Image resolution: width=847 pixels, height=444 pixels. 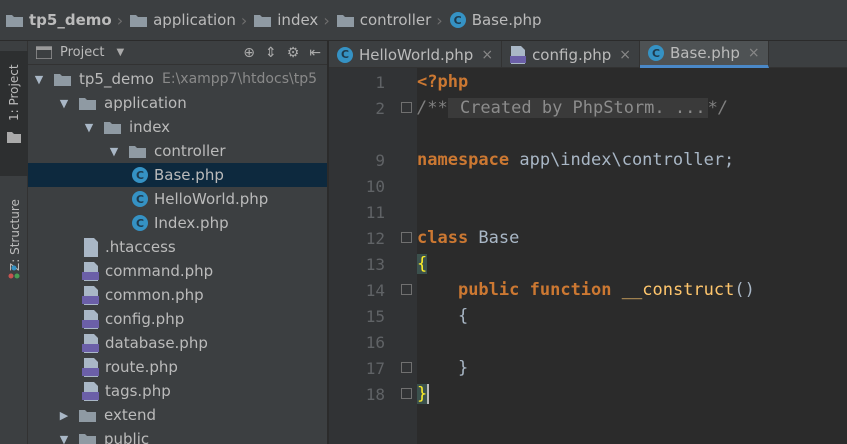 What do you see at coordinates (393, 20) in the screenshot?
I see `breadcrumb-item-controller: controller ›` at bounding box center [393, 20].